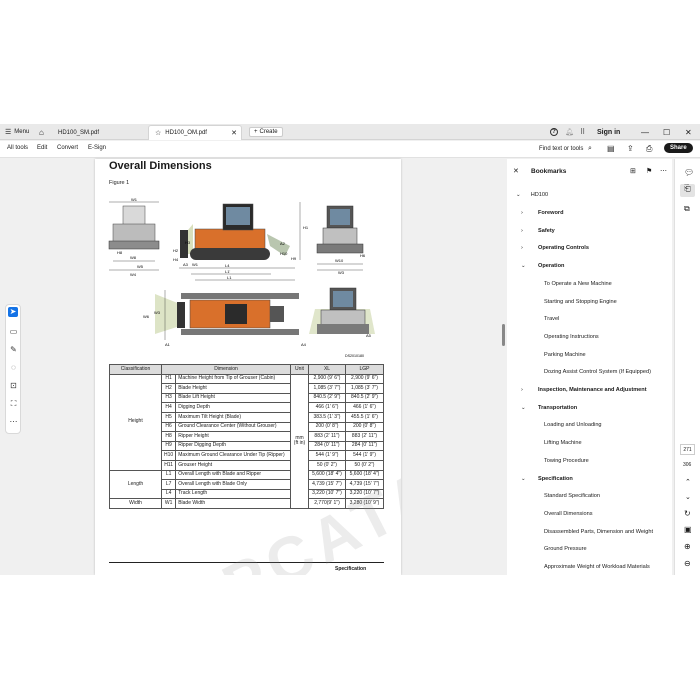 The image size is (700, 700). Describe the element at coordinates (168, 398) in the screenshot. I see `cell-code: H3` at that location.